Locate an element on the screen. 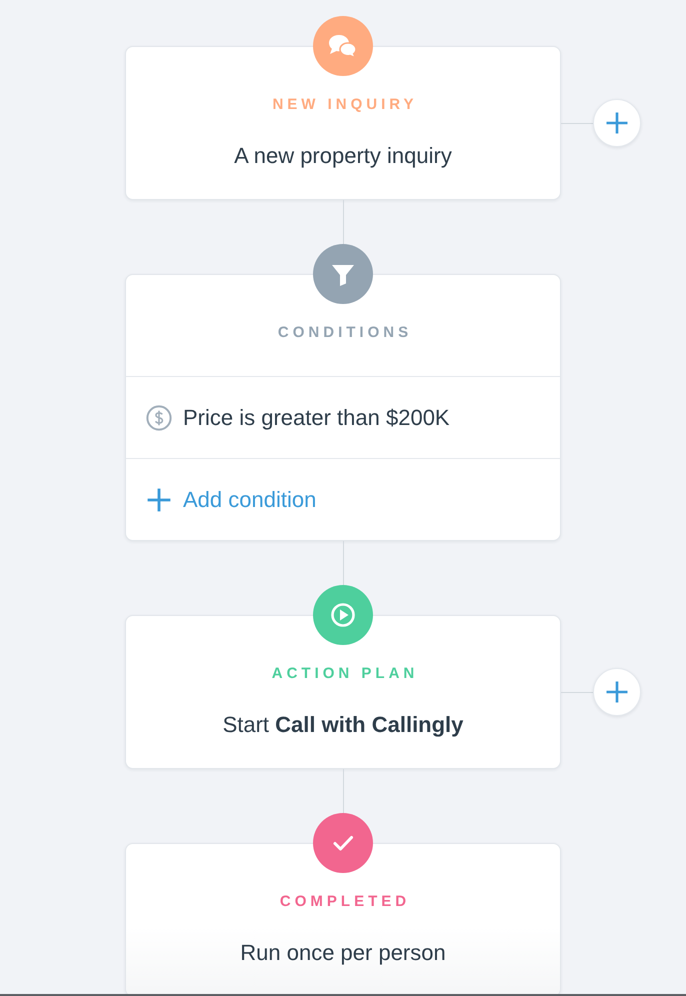 The height and width of the screenshot is (996, 686). condition-text: Price is greater than $200K is located at coordinates (316, 418).